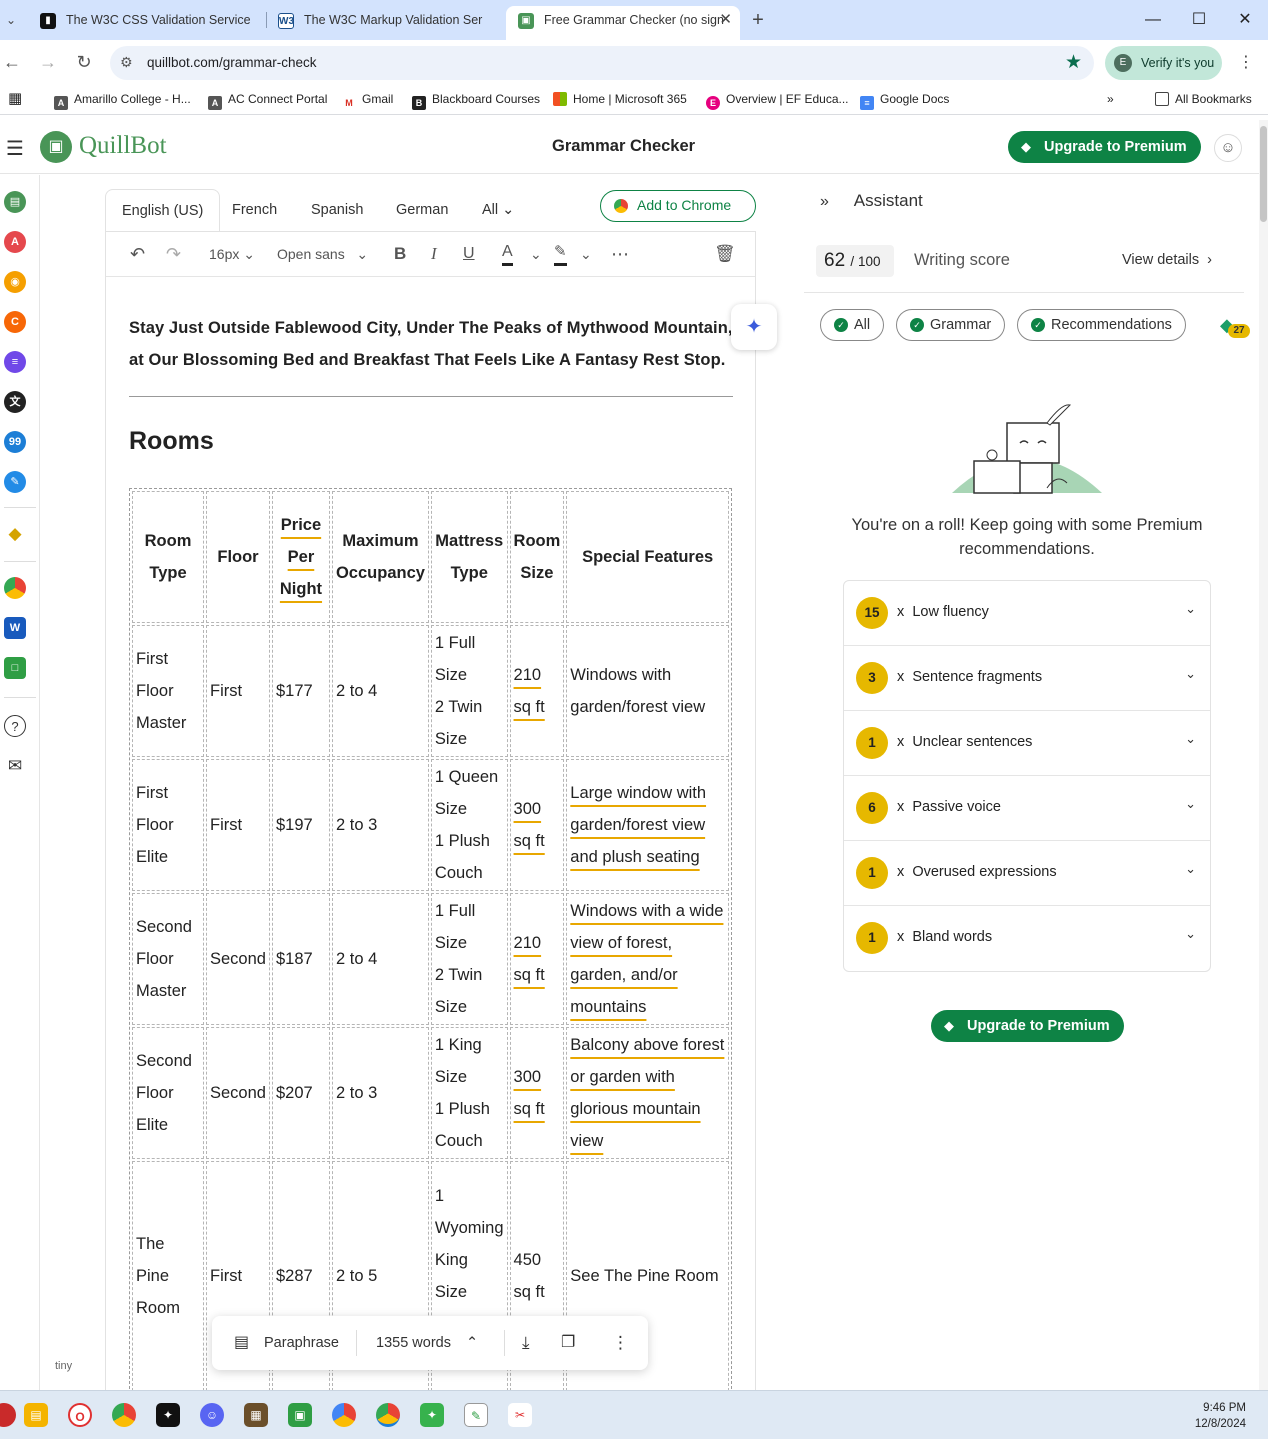  Describe the element at coordinates (1027, 938) in the screenshot. I see `list-item: 1 x Bland words ⌄` at that location.